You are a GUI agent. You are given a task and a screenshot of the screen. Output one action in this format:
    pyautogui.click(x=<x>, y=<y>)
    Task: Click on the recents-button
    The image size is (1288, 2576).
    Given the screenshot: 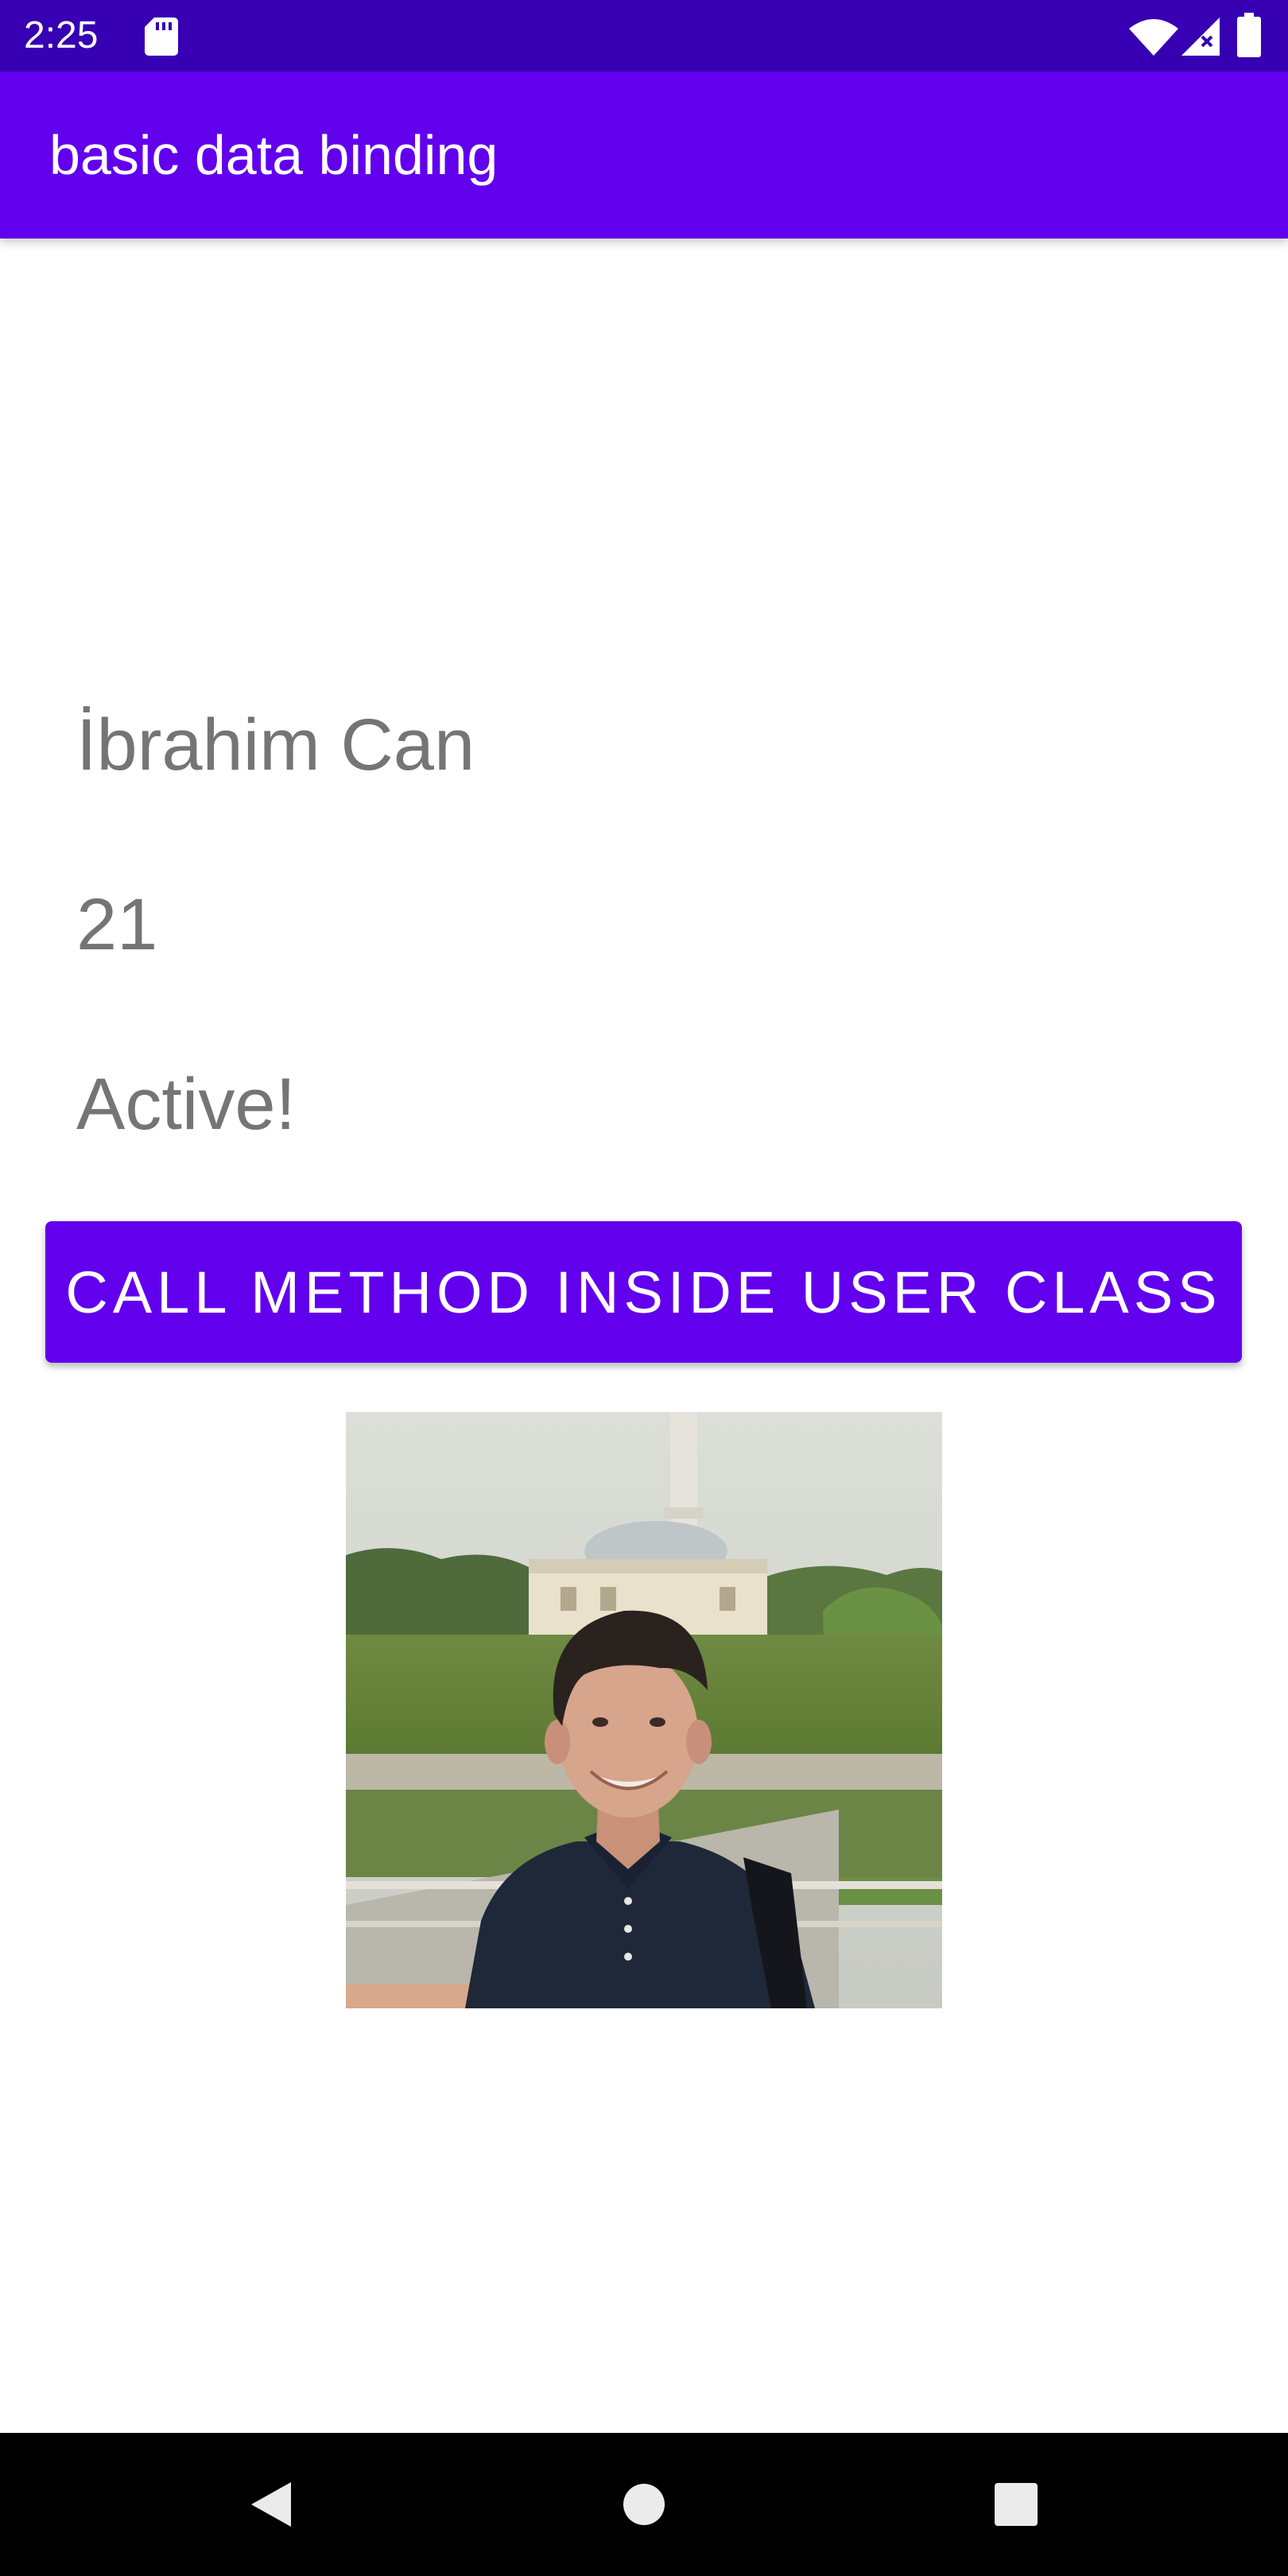 What is the action you would take?
    pyautogui.click(x=1016, y=2504)
    